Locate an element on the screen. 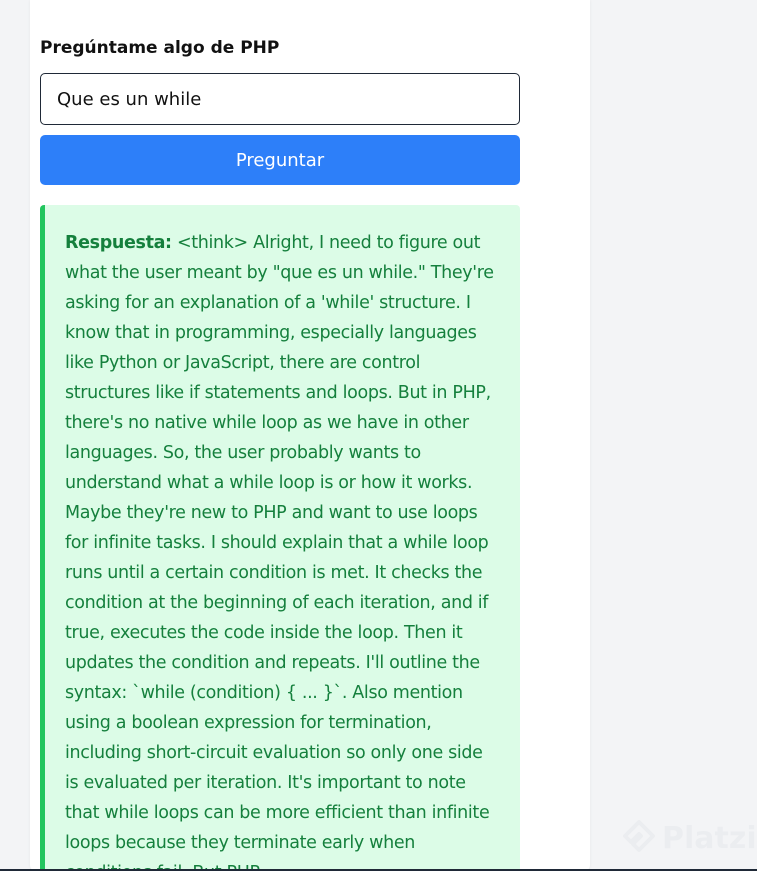 The height and width of the screenshot is (871, 757). platzi-logo-icon is located at coordinates (639, 836).